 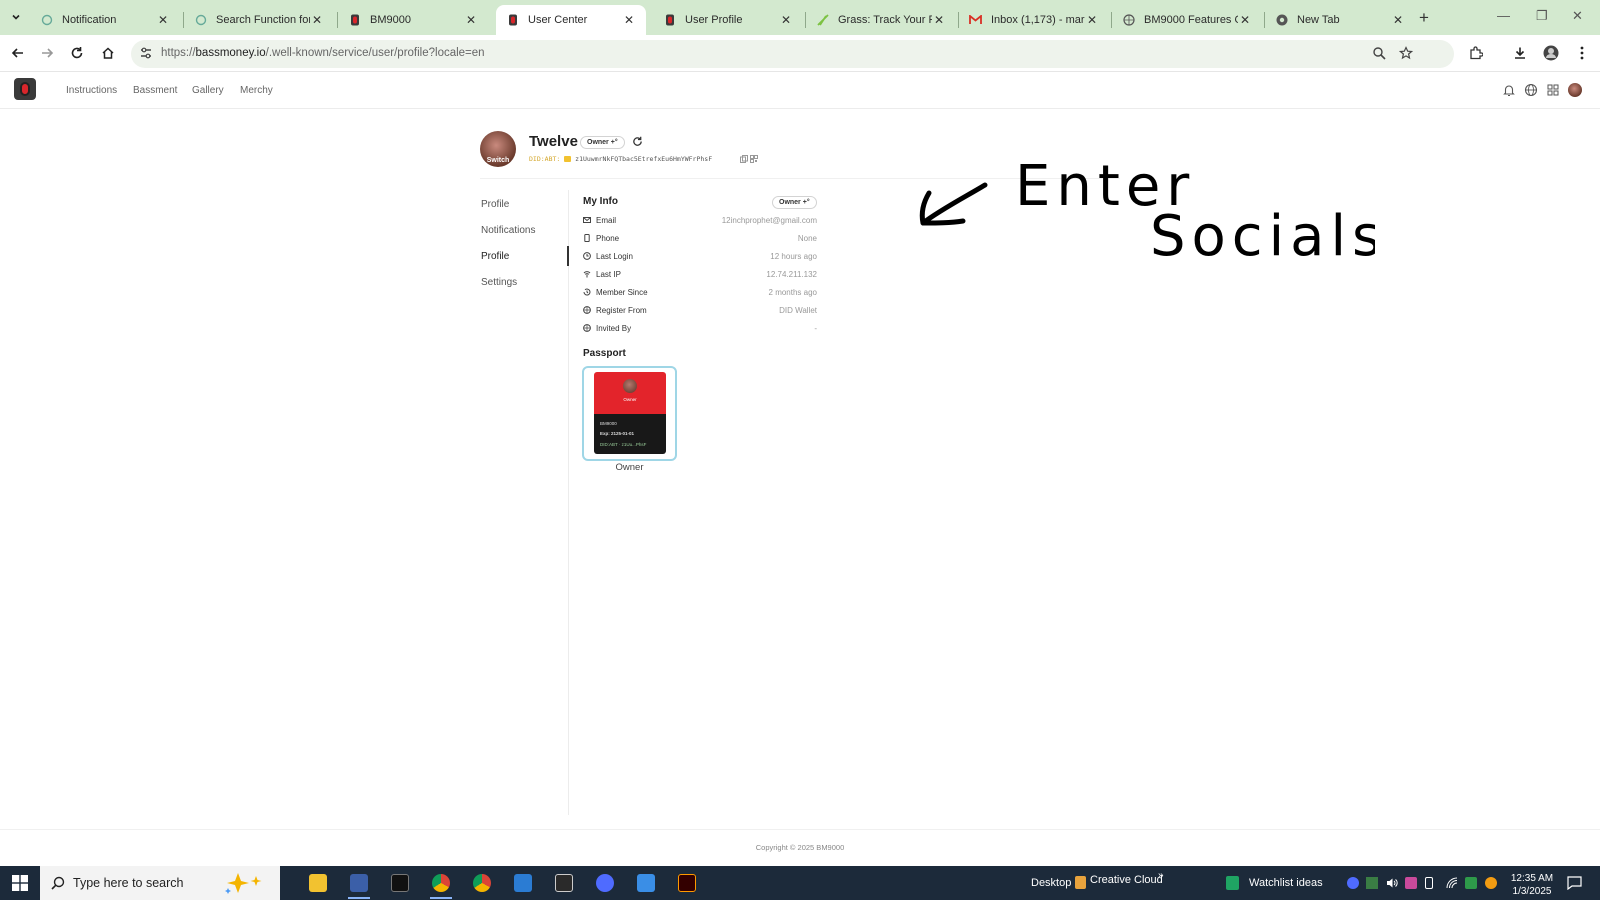 I want to click on switch-label: Switch, so click(x=498, y=160).